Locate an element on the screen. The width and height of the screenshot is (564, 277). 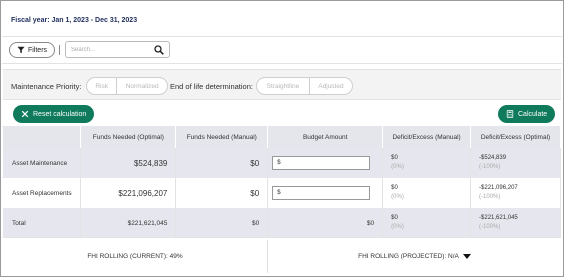
deficit-optimal-value: -$221,096,207 is located at coordinates (498, 188).